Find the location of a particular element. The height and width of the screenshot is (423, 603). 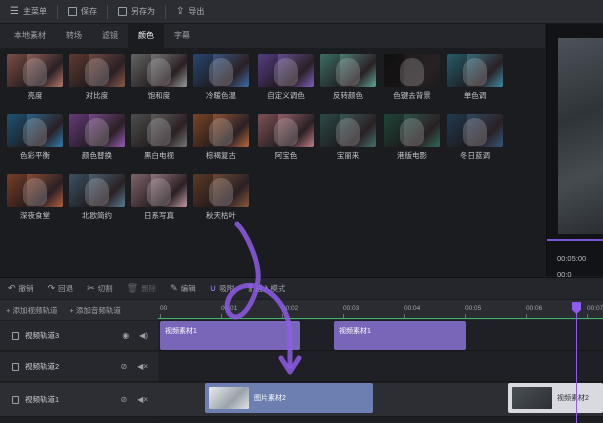

track-lane-video3: 视频素材1 视频素材1 is located at coordinates (380, 336).